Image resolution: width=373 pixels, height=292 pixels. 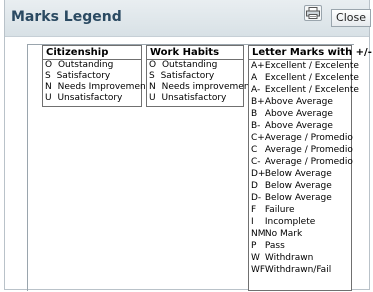 I want to click on legend-row: A- Excellent / Excelente, so click(x=304, y=90).